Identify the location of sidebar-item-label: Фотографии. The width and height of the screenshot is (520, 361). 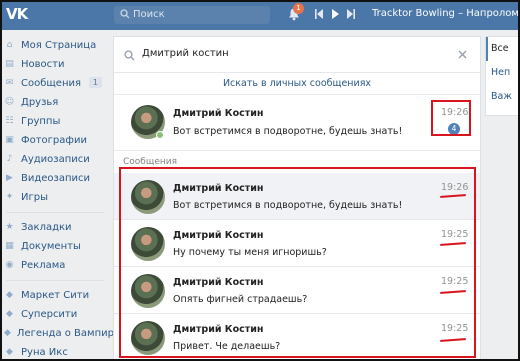
(54, 140).